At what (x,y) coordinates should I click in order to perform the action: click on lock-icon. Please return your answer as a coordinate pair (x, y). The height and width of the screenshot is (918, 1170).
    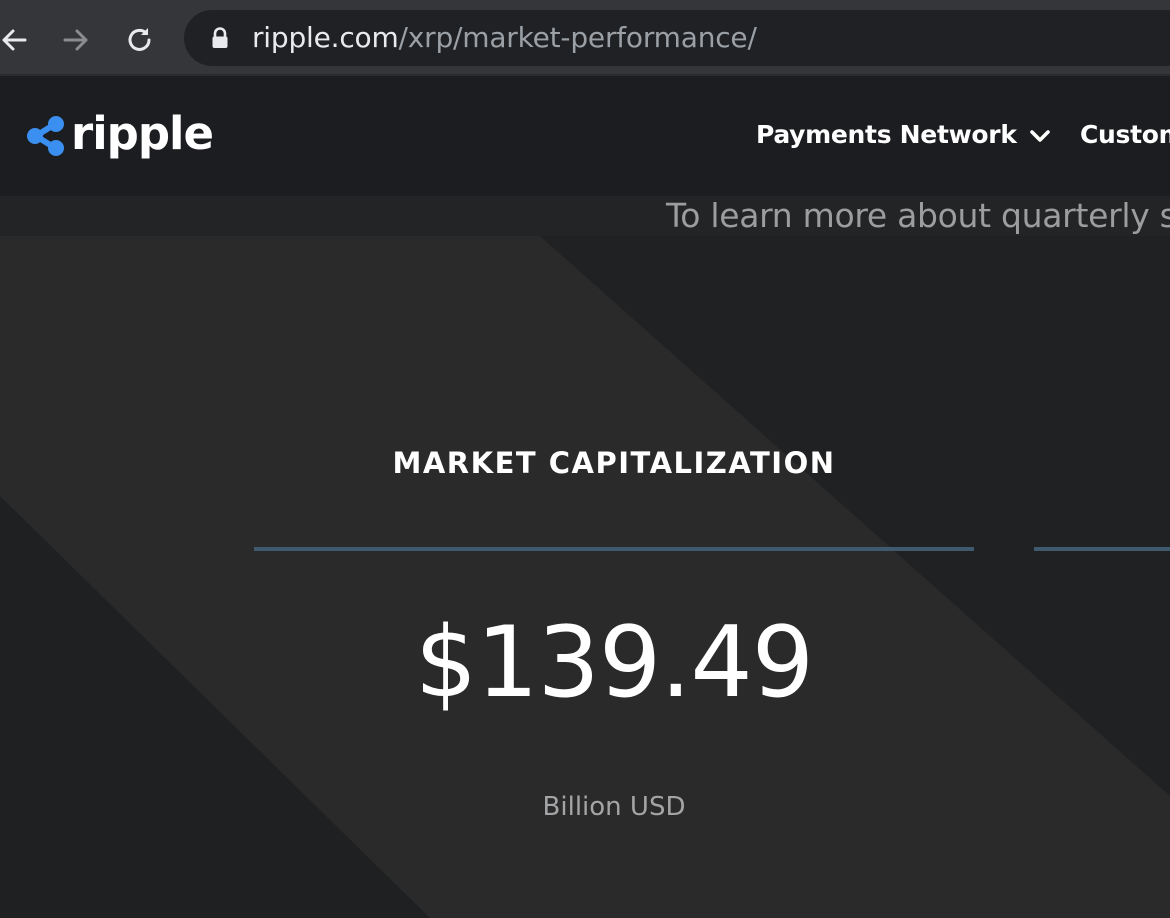
    Looking at the image, I should click on (220, 37).